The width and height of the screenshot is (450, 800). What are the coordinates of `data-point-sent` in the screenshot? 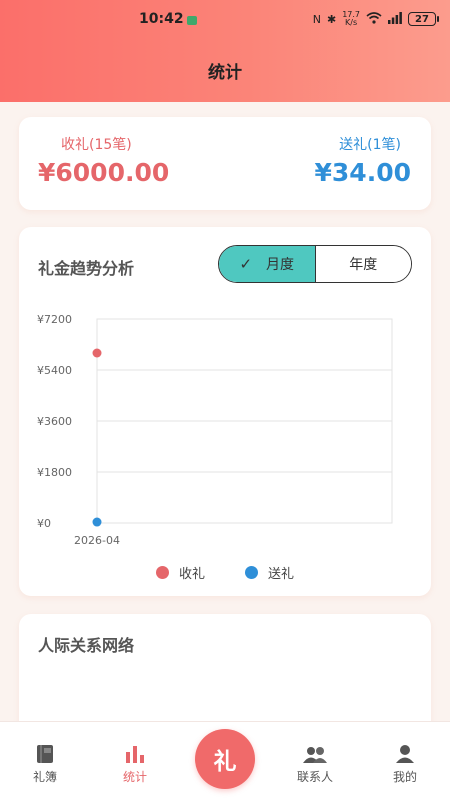 It's located at (97, 522).